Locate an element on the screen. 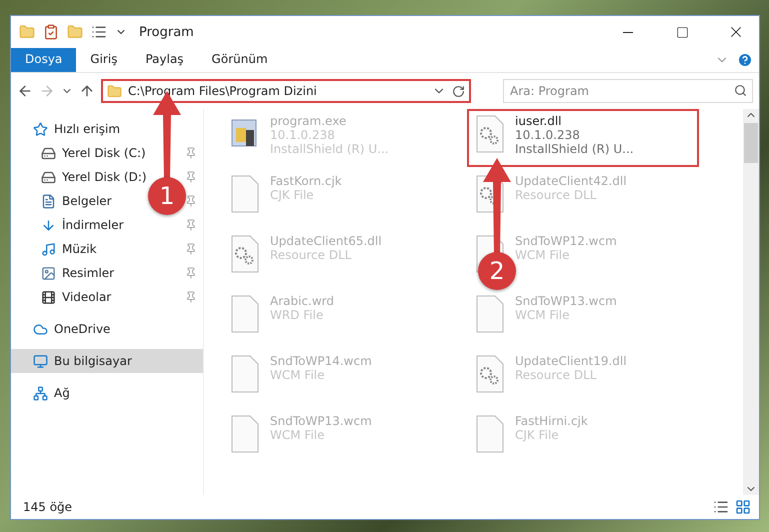 The height and width of the screenshot is (532, 769). computer-icon is located at coordinates (40, 361).